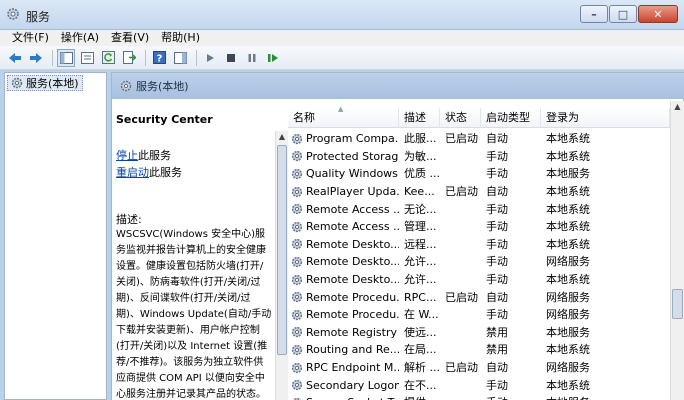 The height and width of the screenshot is (400, 684). I want to click on stop-service-link: 停止, so click(127, 155).